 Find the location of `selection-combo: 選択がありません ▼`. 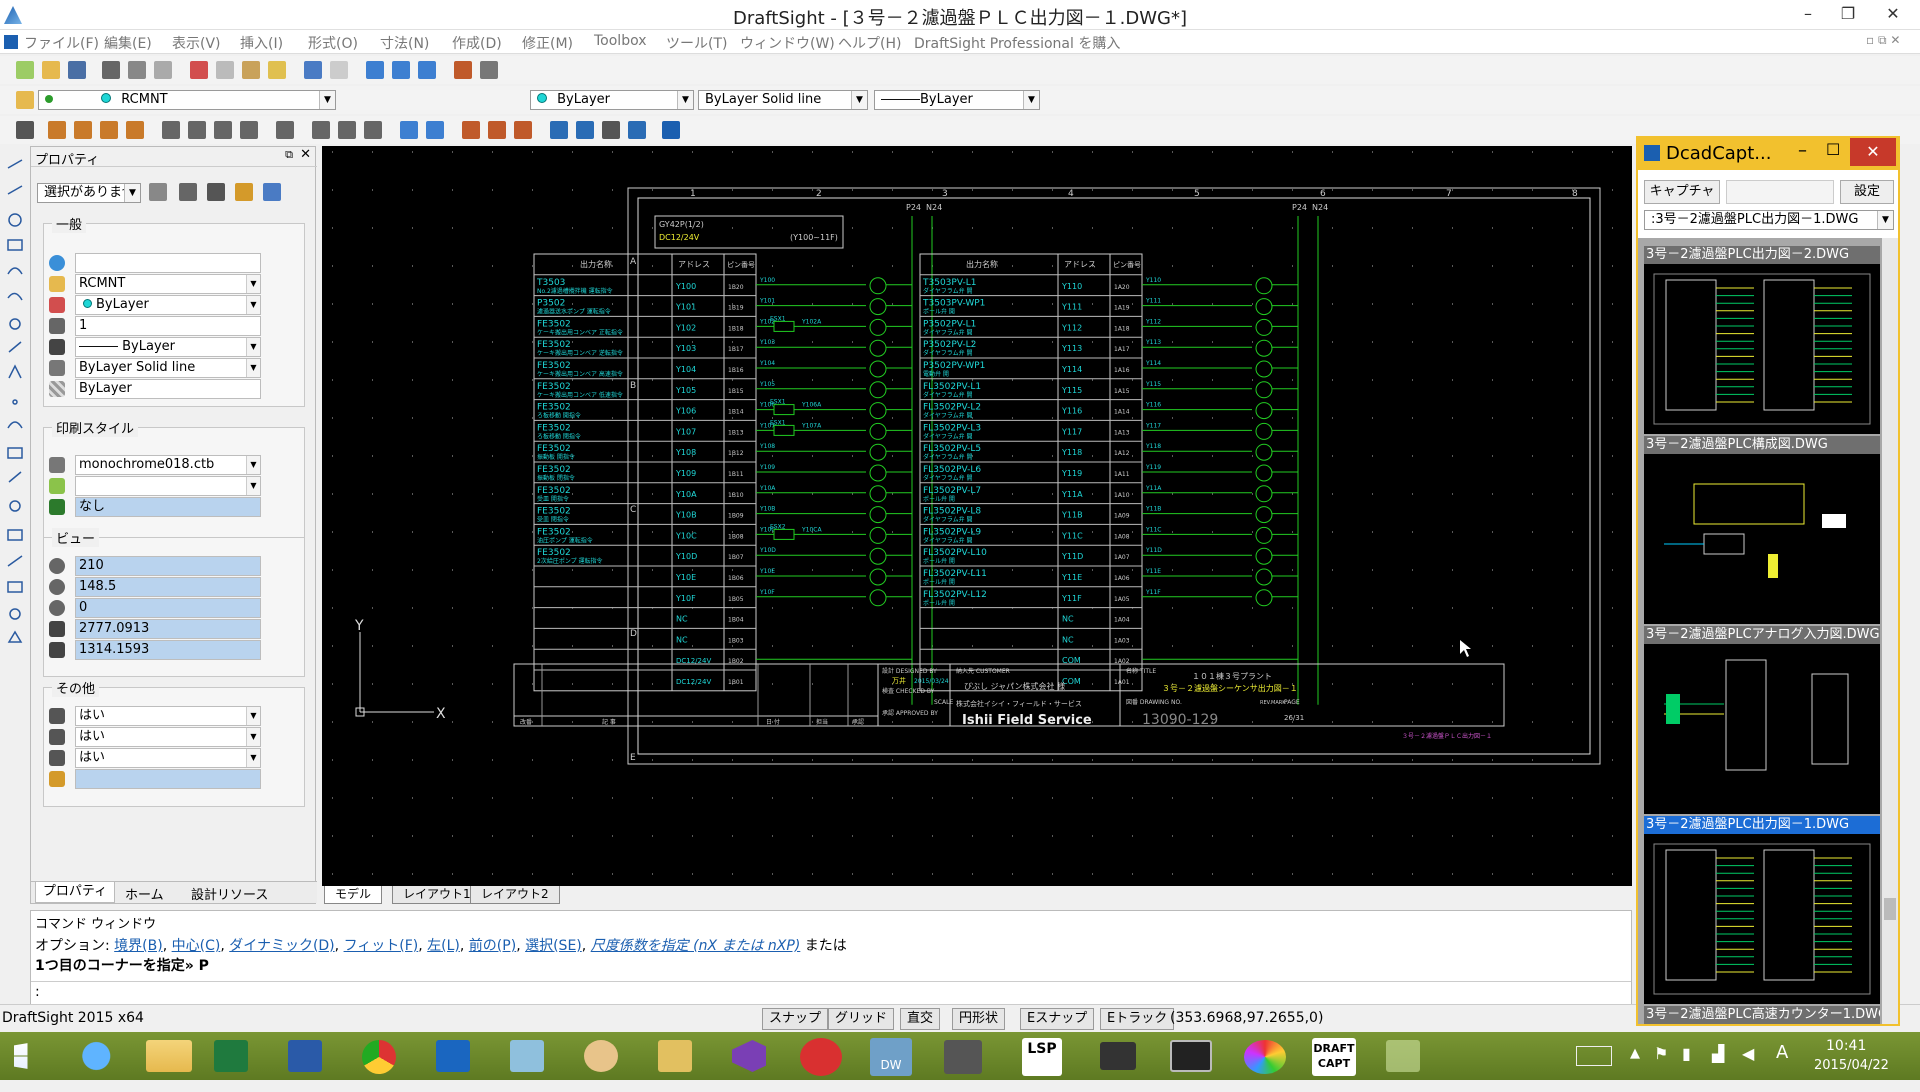

selection-combo: 選択がありません ▼ is located at coordinates (89, 193).